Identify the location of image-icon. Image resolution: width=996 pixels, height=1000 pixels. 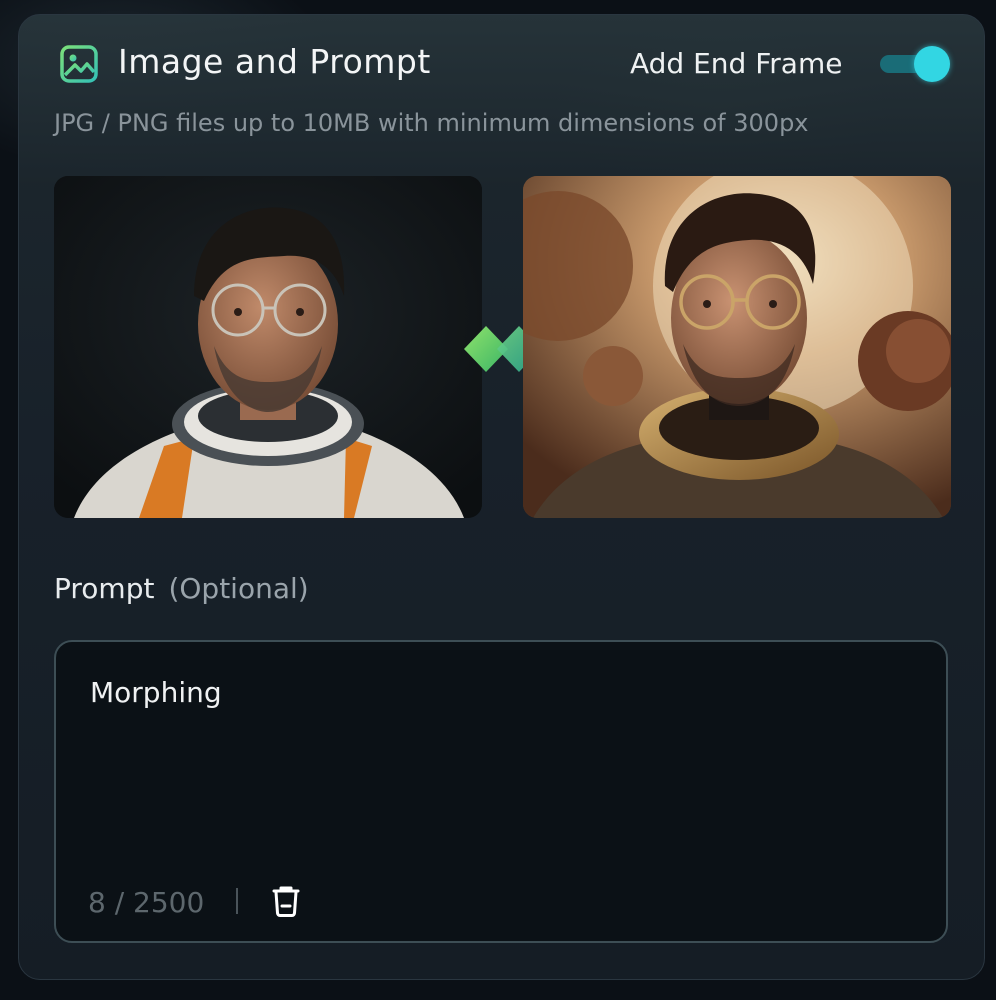
(79, 64).